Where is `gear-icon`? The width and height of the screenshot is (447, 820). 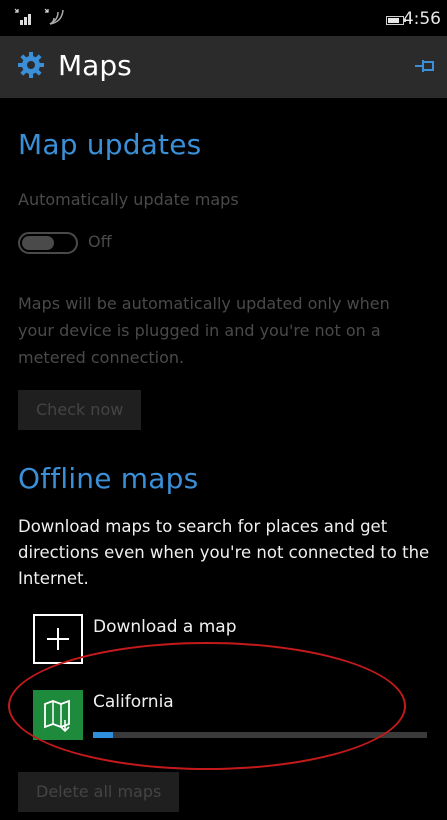
gear-icon is located at coordinates (31, 65).